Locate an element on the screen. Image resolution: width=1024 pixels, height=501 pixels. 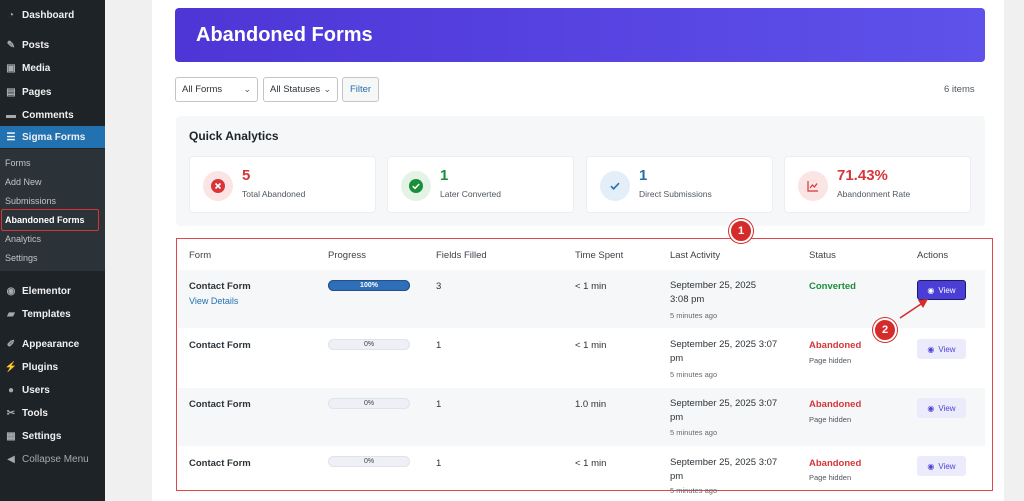
status-reason: Page hidden is located at coordinates (830, 419).